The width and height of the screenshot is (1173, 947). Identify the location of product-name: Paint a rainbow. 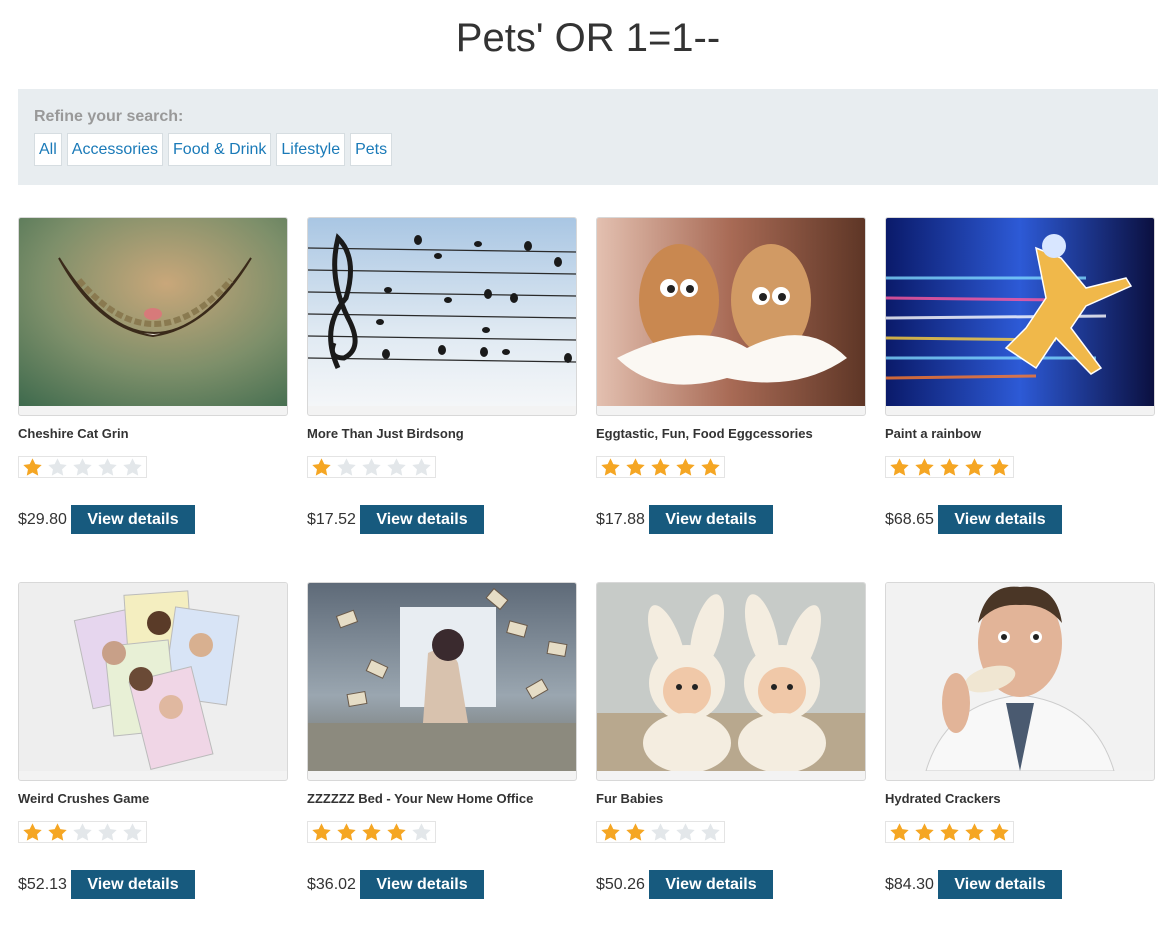
(933, 433).